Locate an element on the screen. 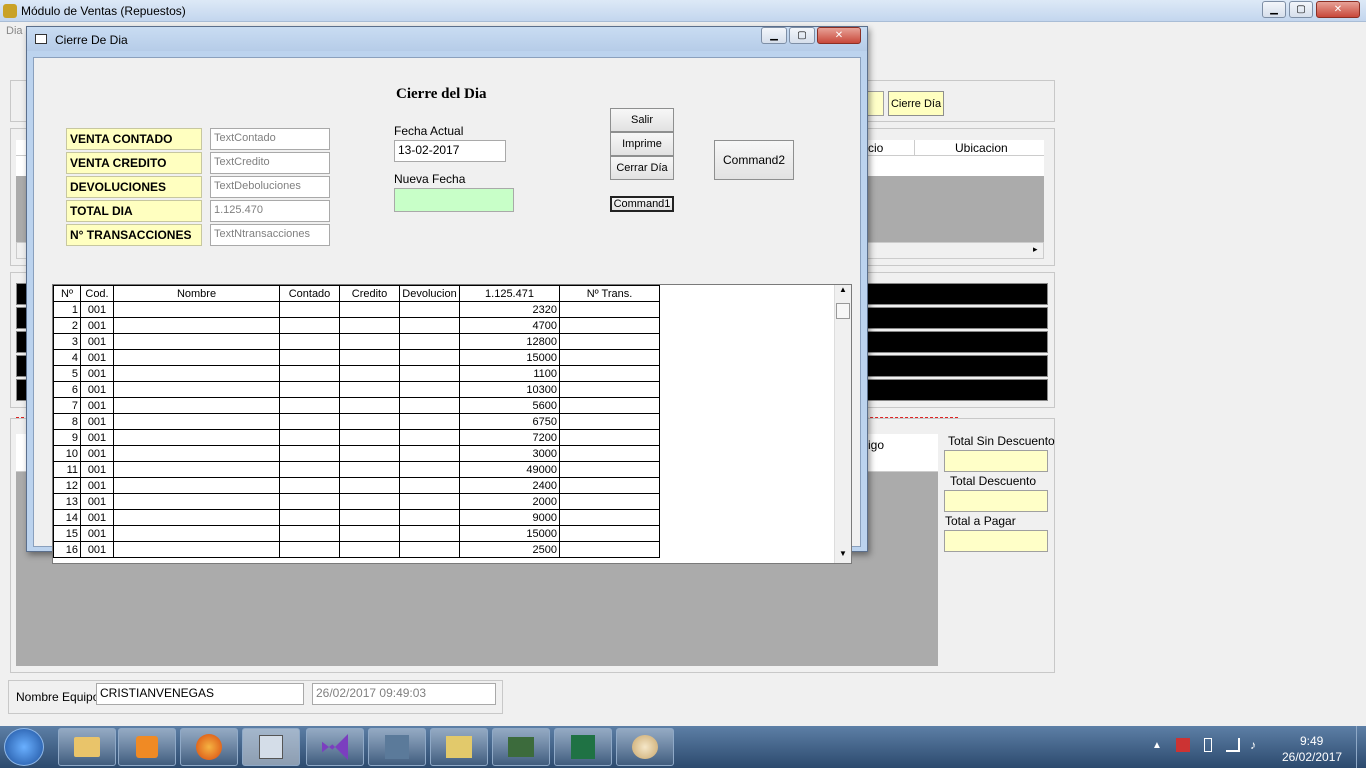 This screenshot has width=1366, height=768. grid-column-header: Nº is located at coordinates (67, 293).